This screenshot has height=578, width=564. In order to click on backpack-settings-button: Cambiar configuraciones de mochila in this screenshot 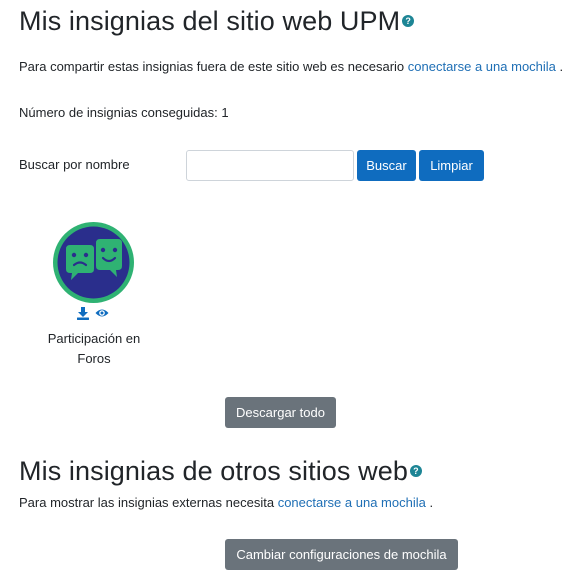, I will do `click(341, 554)`.